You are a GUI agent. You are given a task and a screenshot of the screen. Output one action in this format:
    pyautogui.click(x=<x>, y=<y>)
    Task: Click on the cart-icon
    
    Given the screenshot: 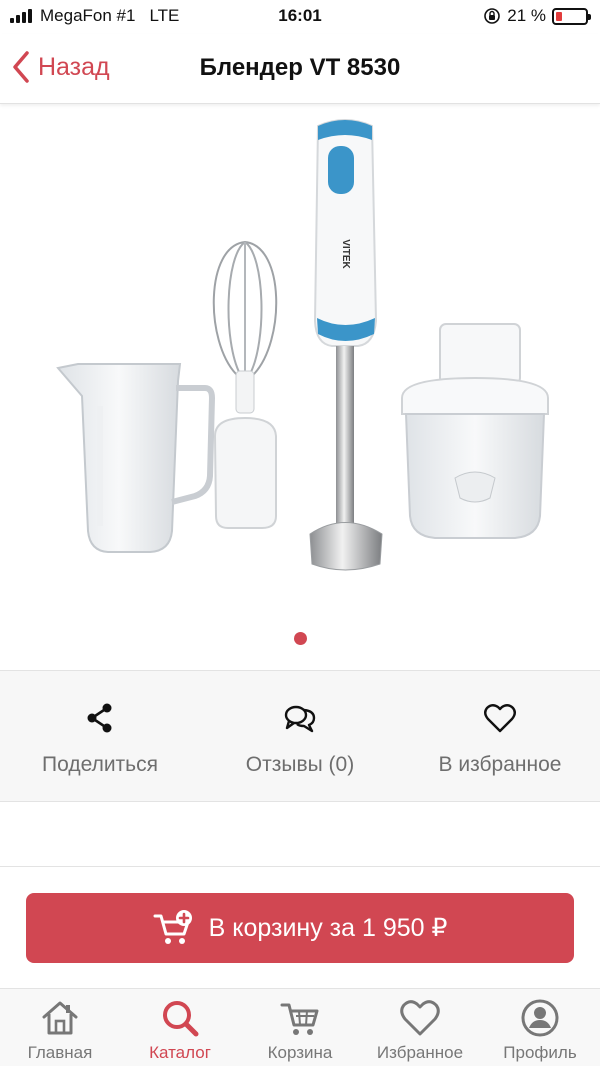 What is the action you would take?
    pyautogui.click(x=299, y=1019)
    